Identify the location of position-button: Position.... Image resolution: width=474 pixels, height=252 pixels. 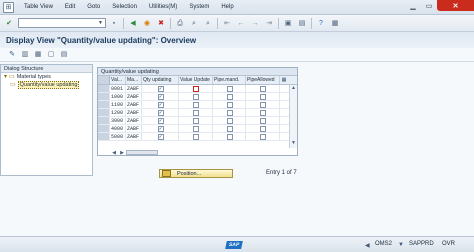
(196, 173).